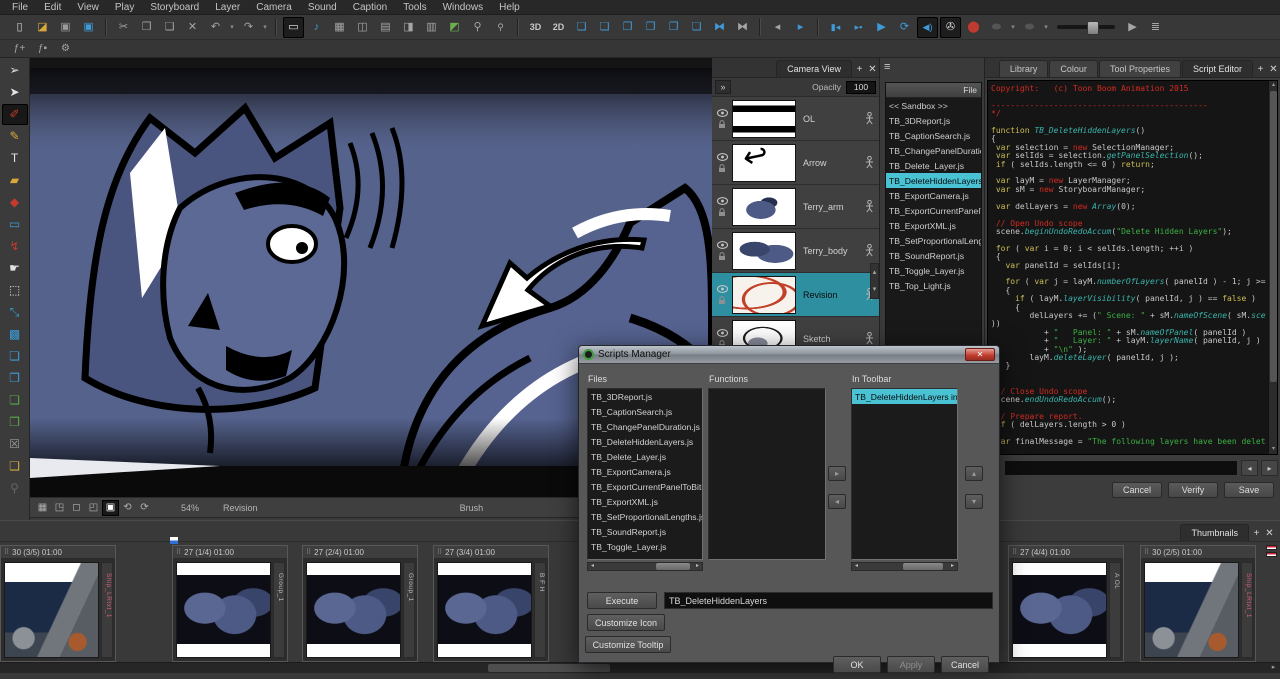 This screenshot has height=679, width=1280. Describe the element at coordinates (861, 87) in the screenshot. I see `opacity-input` at that location.